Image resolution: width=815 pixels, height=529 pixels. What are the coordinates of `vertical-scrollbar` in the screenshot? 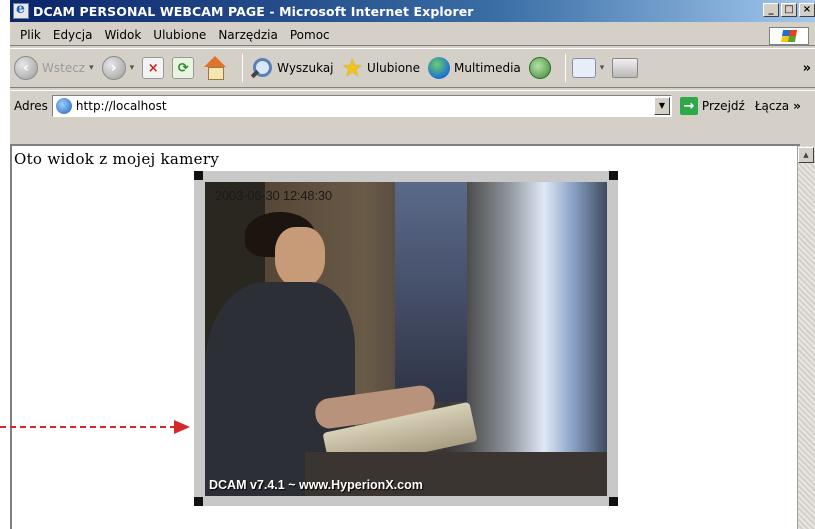 It's located at (806, 337).